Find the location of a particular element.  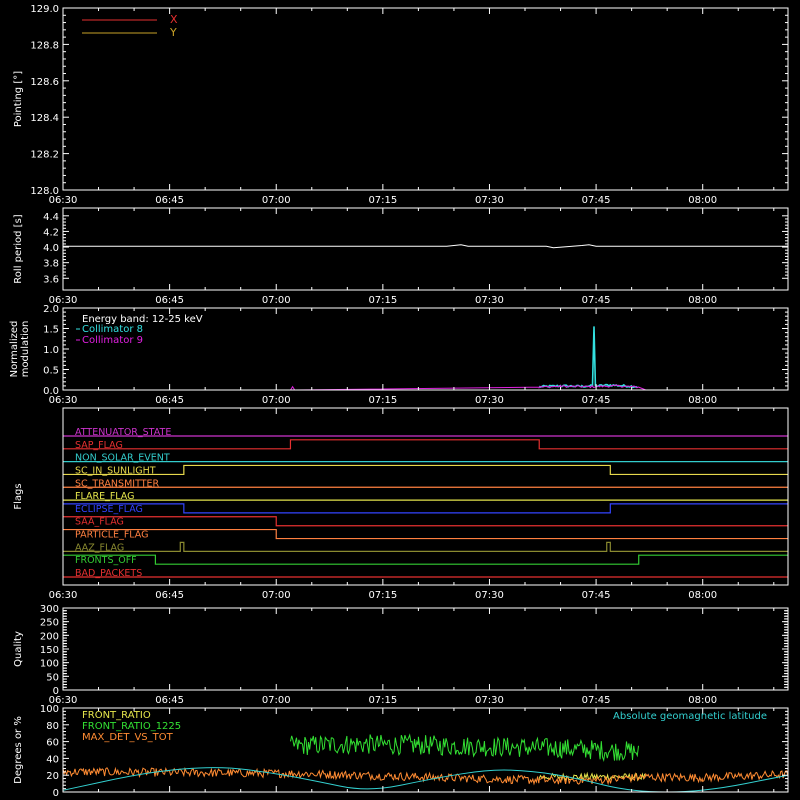

panel-0-xtick-label: 07:00 is located at coordinates (276, 200).